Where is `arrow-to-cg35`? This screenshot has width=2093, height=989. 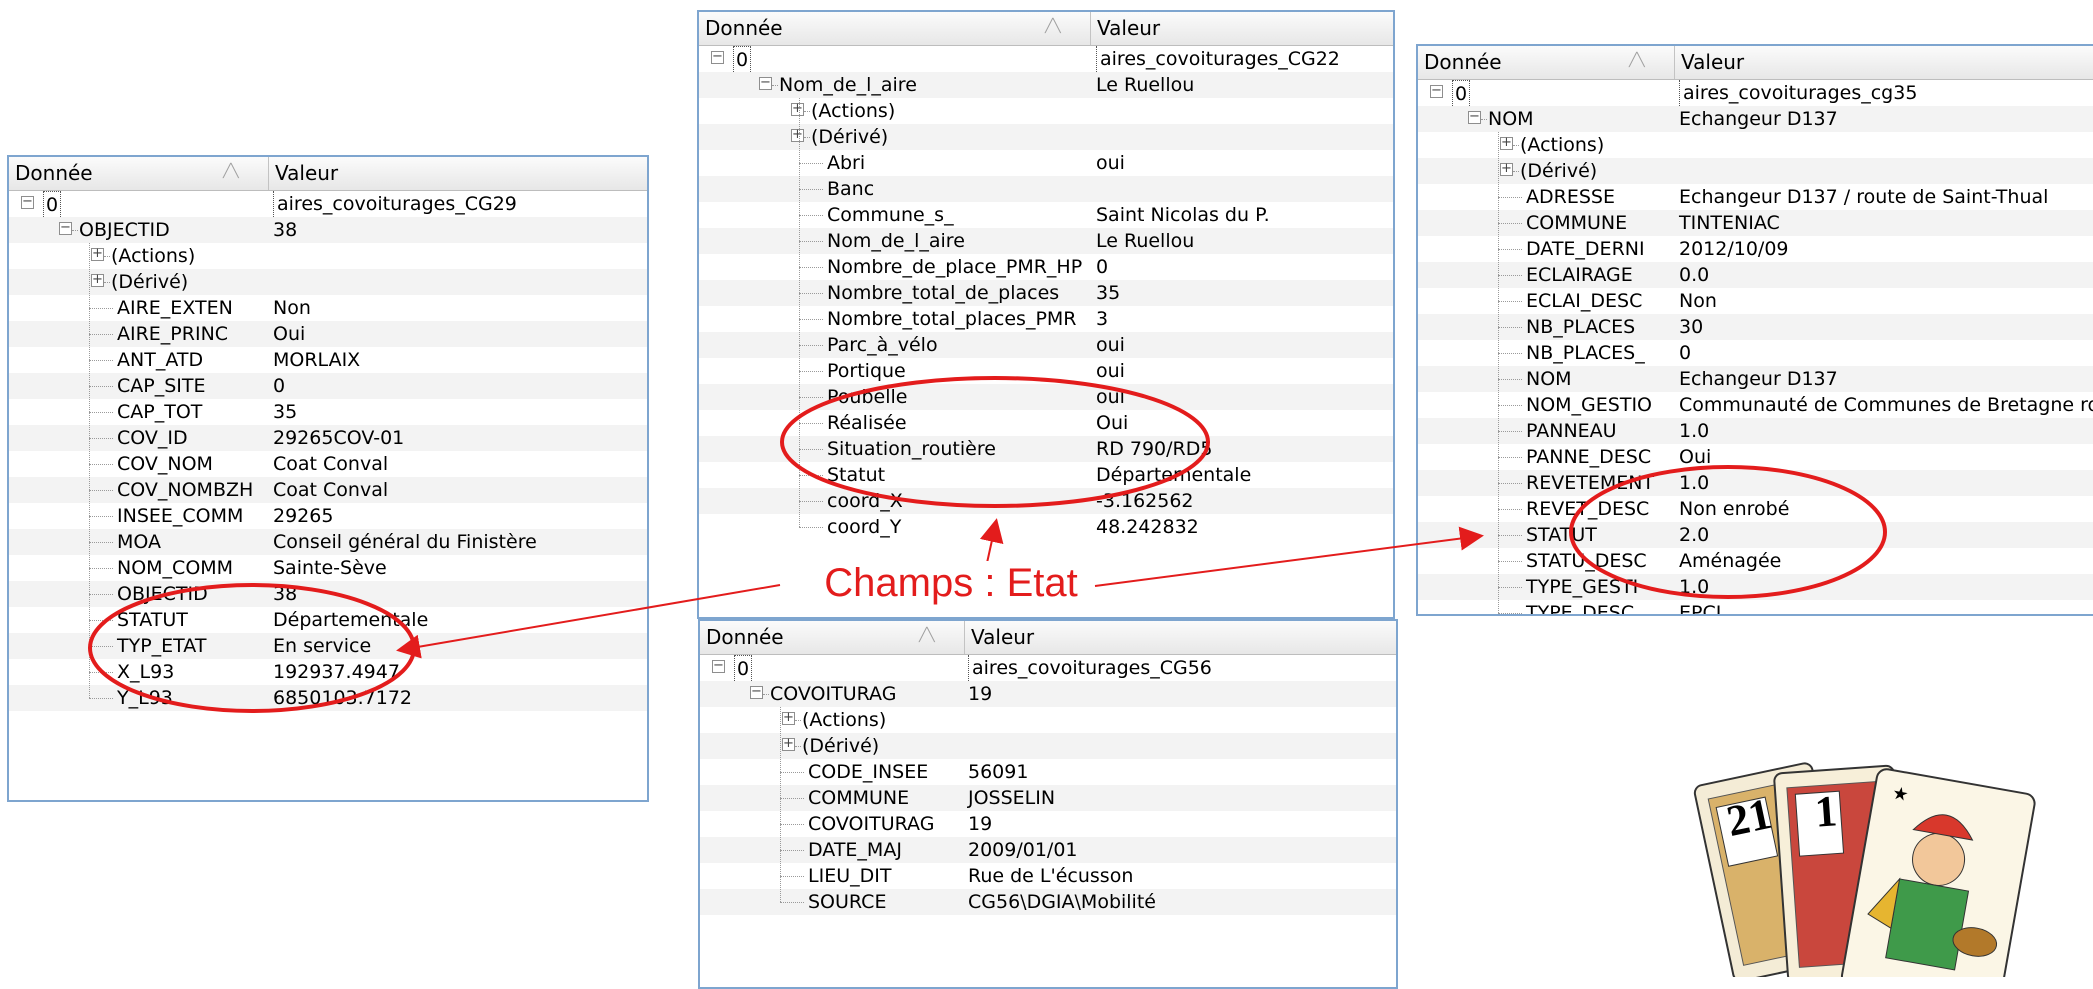 arrow-to-cg35 is located at coordinates (1289, 556).